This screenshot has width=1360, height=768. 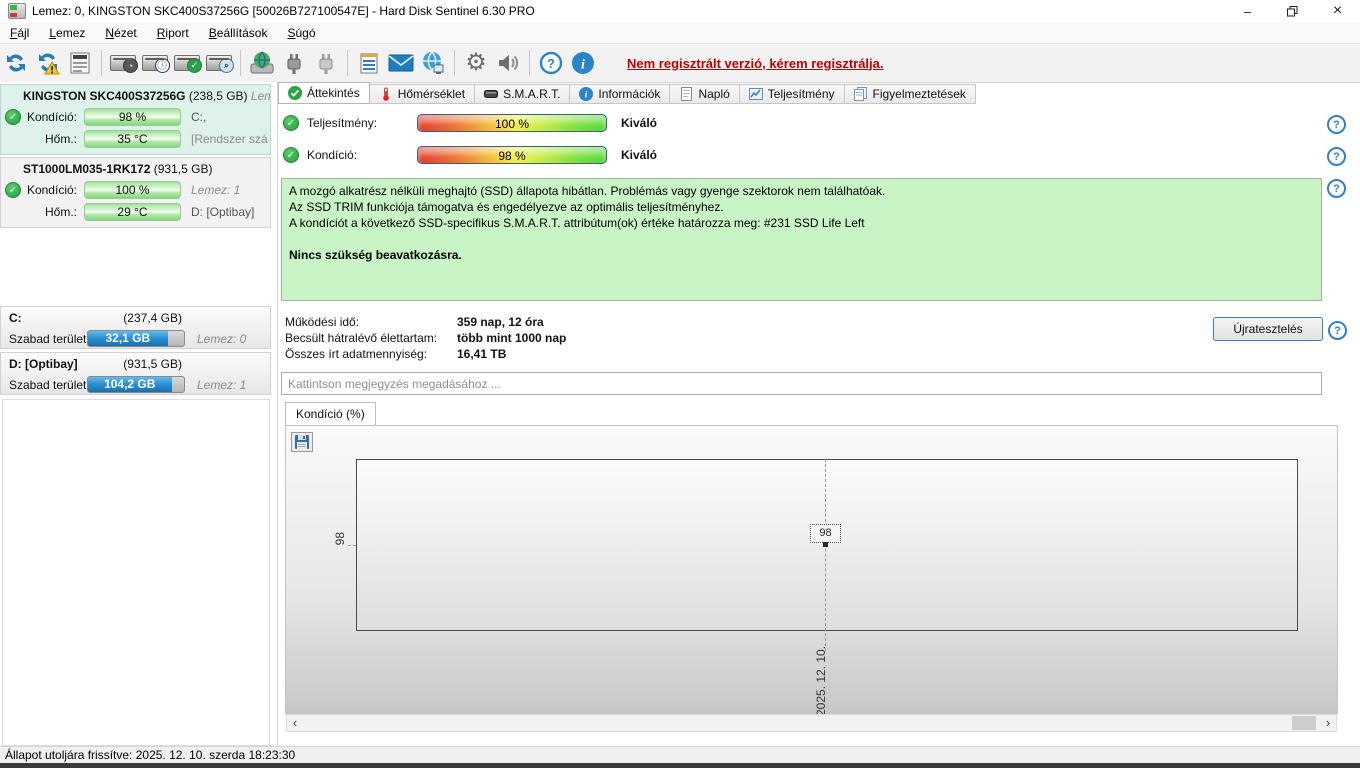 I want to click on refresh-warning-icon, so click(x=49, y=64).